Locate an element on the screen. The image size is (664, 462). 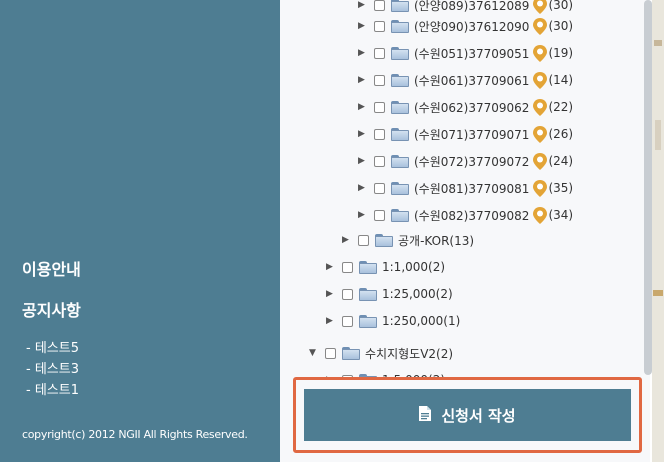
document-icon is located at coordinates (425, 415).